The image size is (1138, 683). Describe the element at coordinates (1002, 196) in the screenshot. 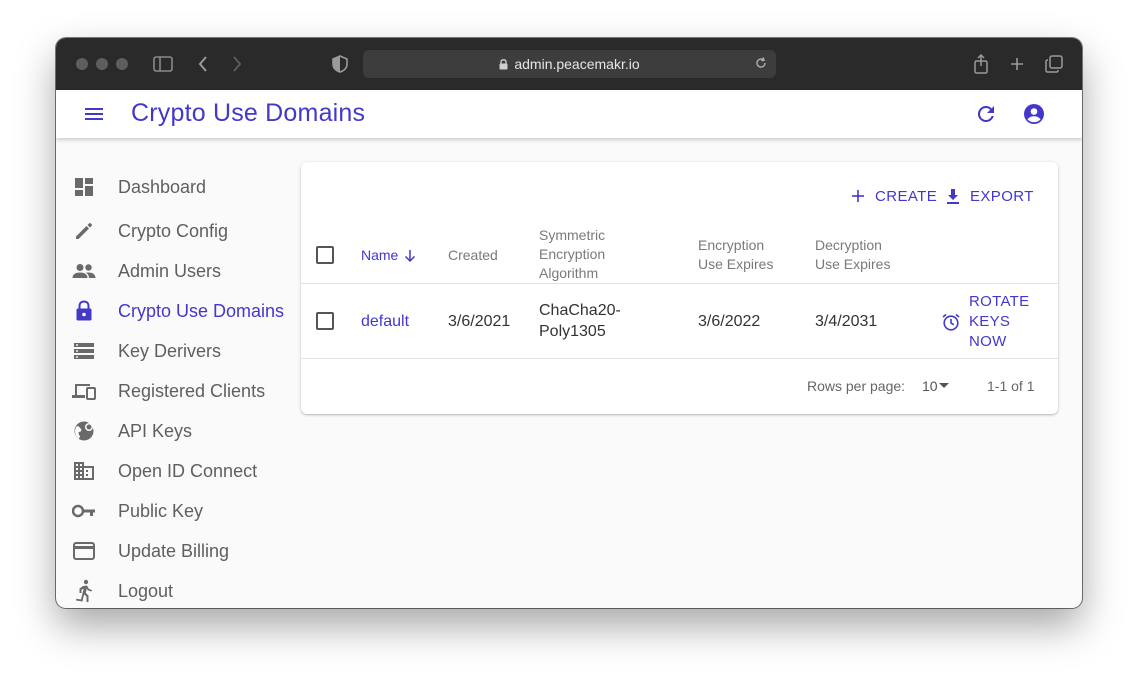

I see `export-button-label: EXPORT` at that location.